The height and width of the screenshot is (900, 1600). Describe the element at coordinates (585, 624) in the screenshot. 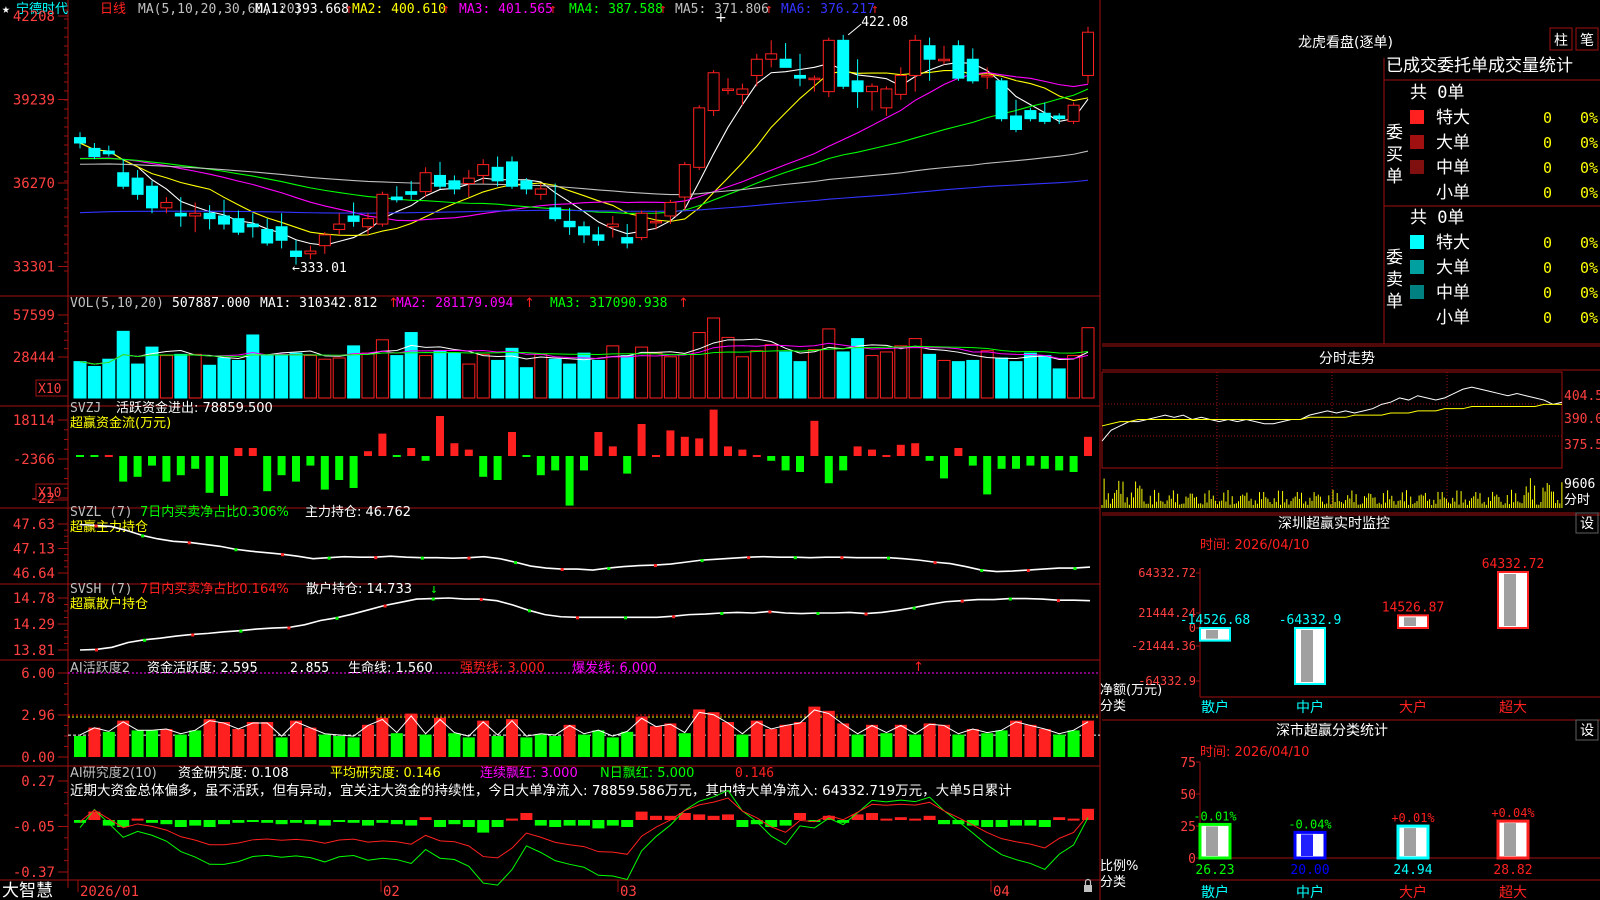

I see `svsh-chart` at that location.